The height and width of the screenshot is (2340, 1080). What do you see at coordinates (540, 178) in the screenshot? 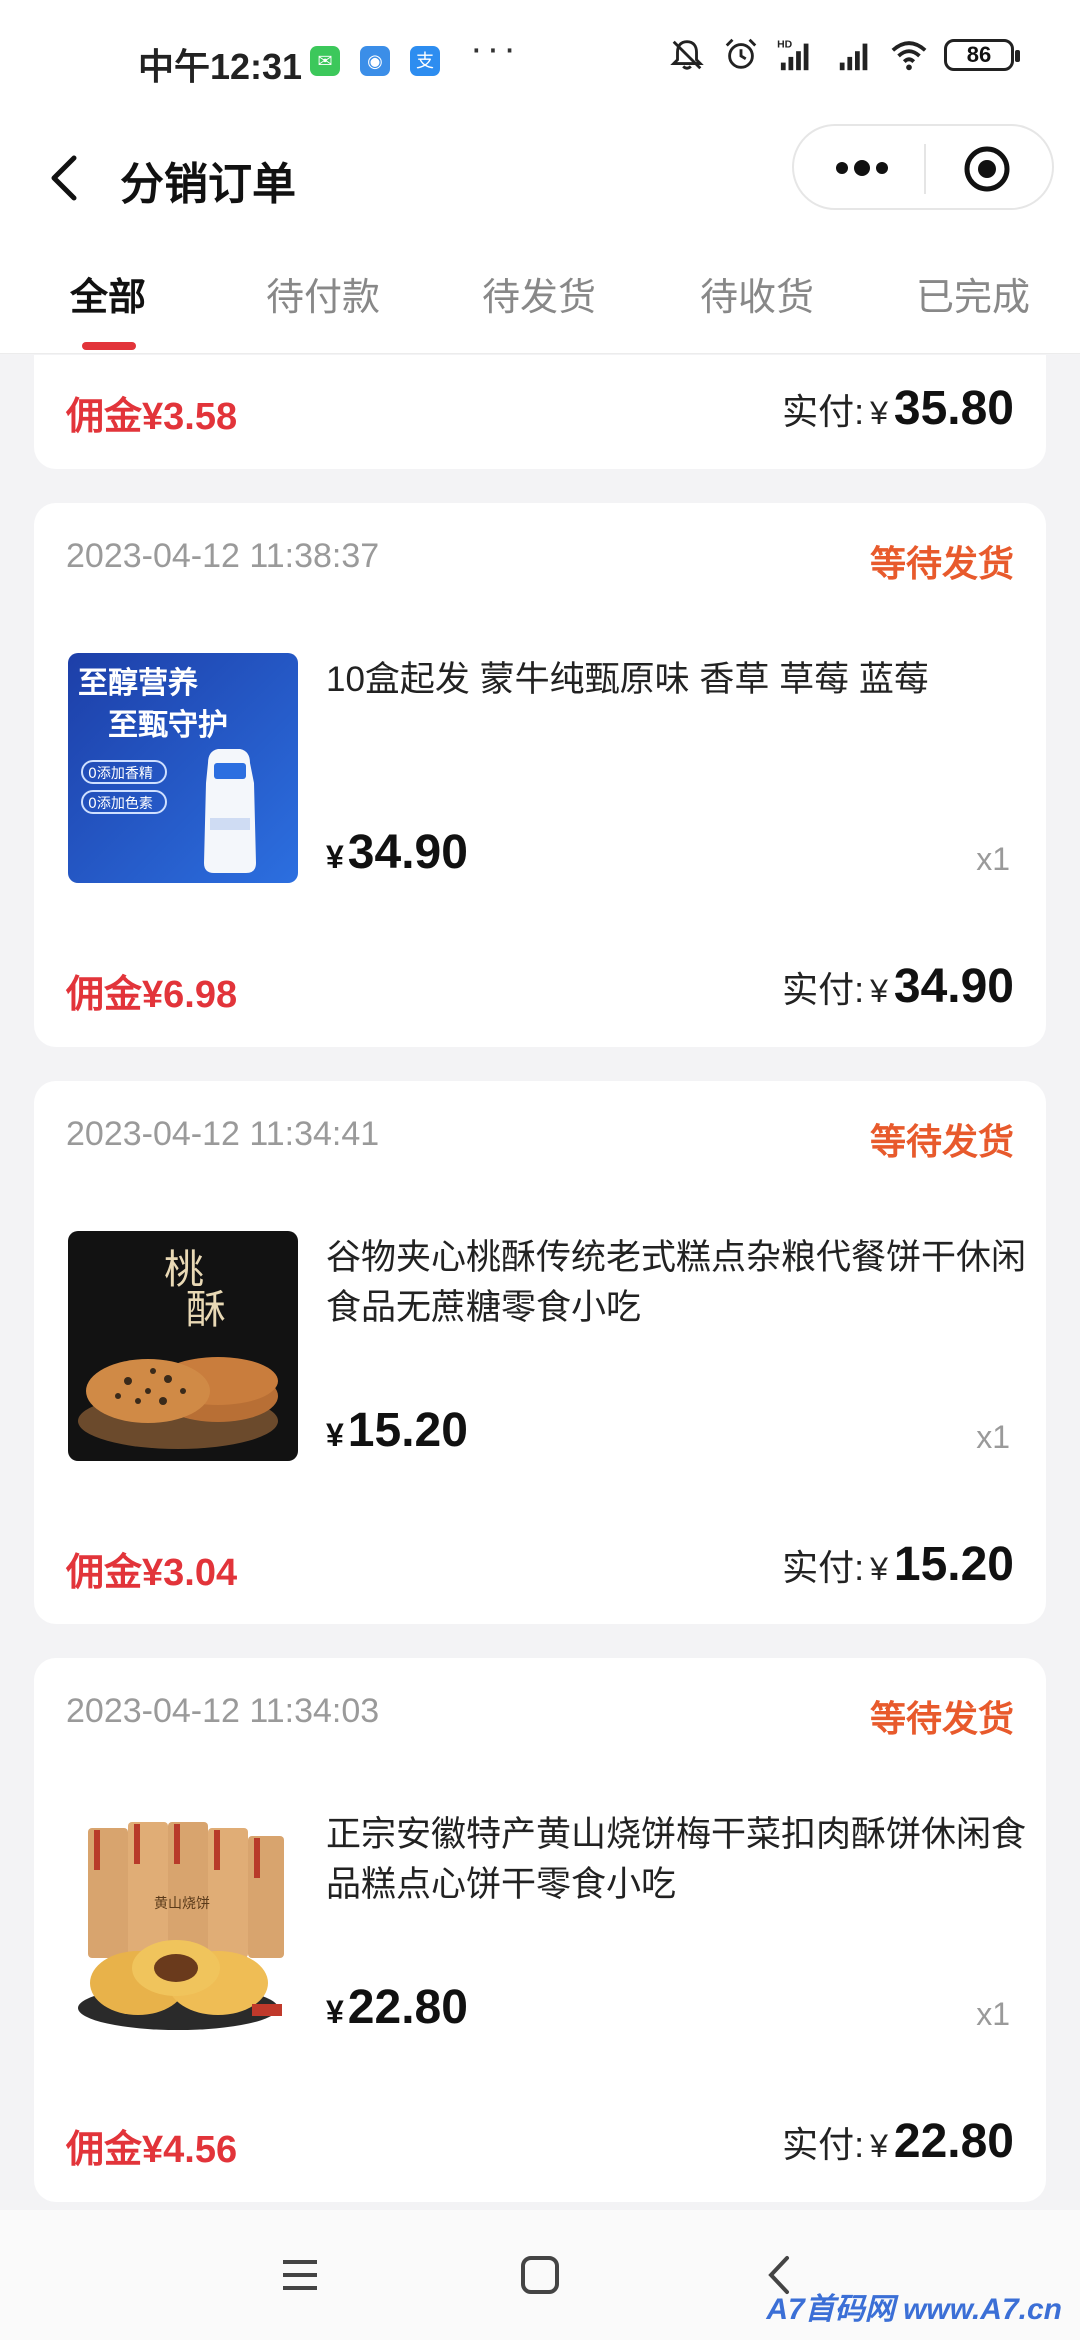
I see `nav-bar: 分销订单` at bounding box center [540, 178].